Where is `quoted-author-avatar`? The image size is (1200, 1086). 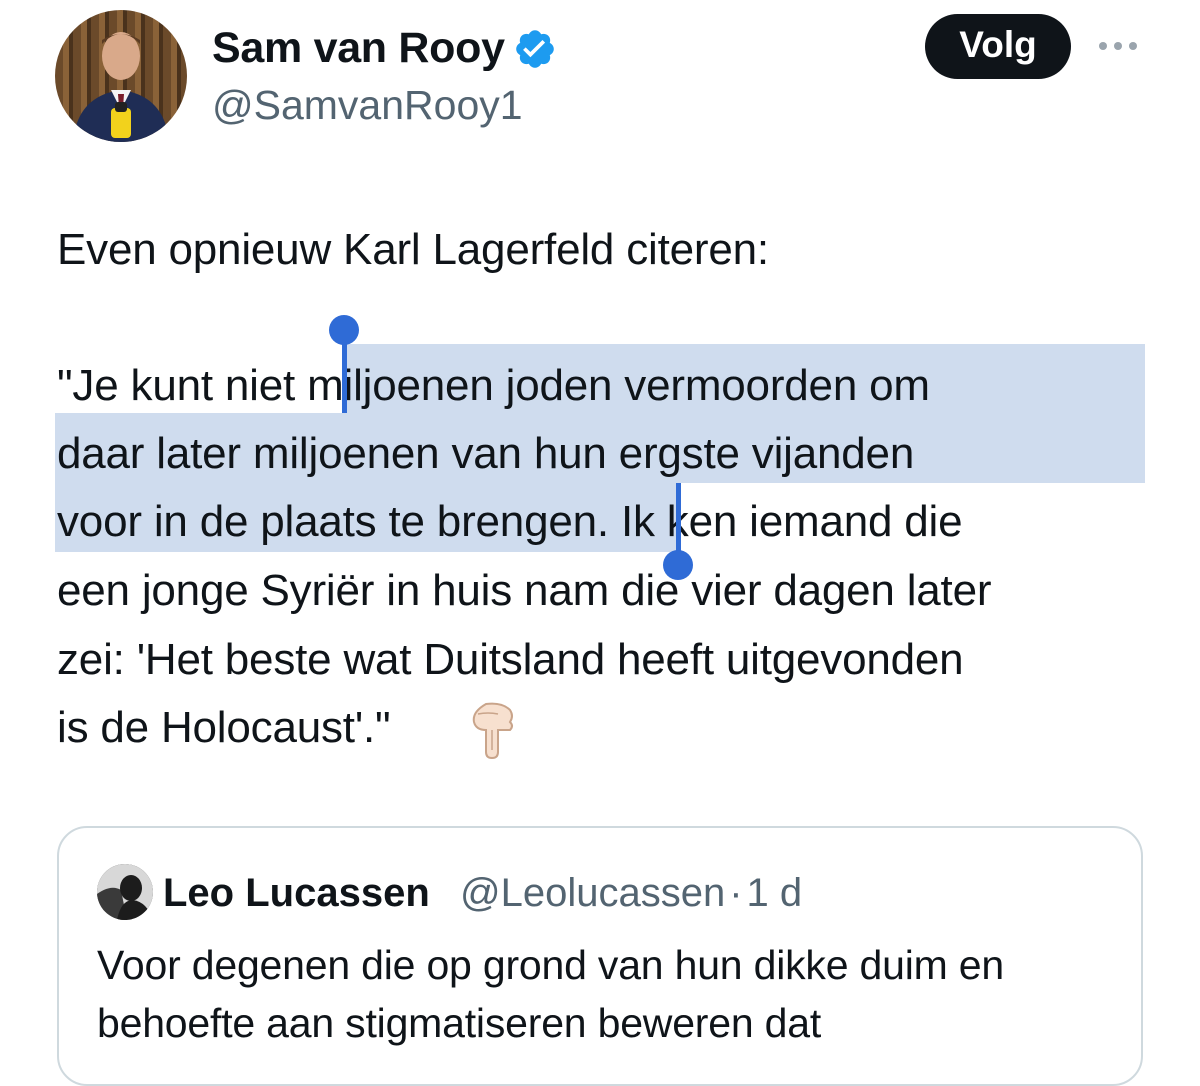 quoted-author-avatar is located at coordinates (125, 892).